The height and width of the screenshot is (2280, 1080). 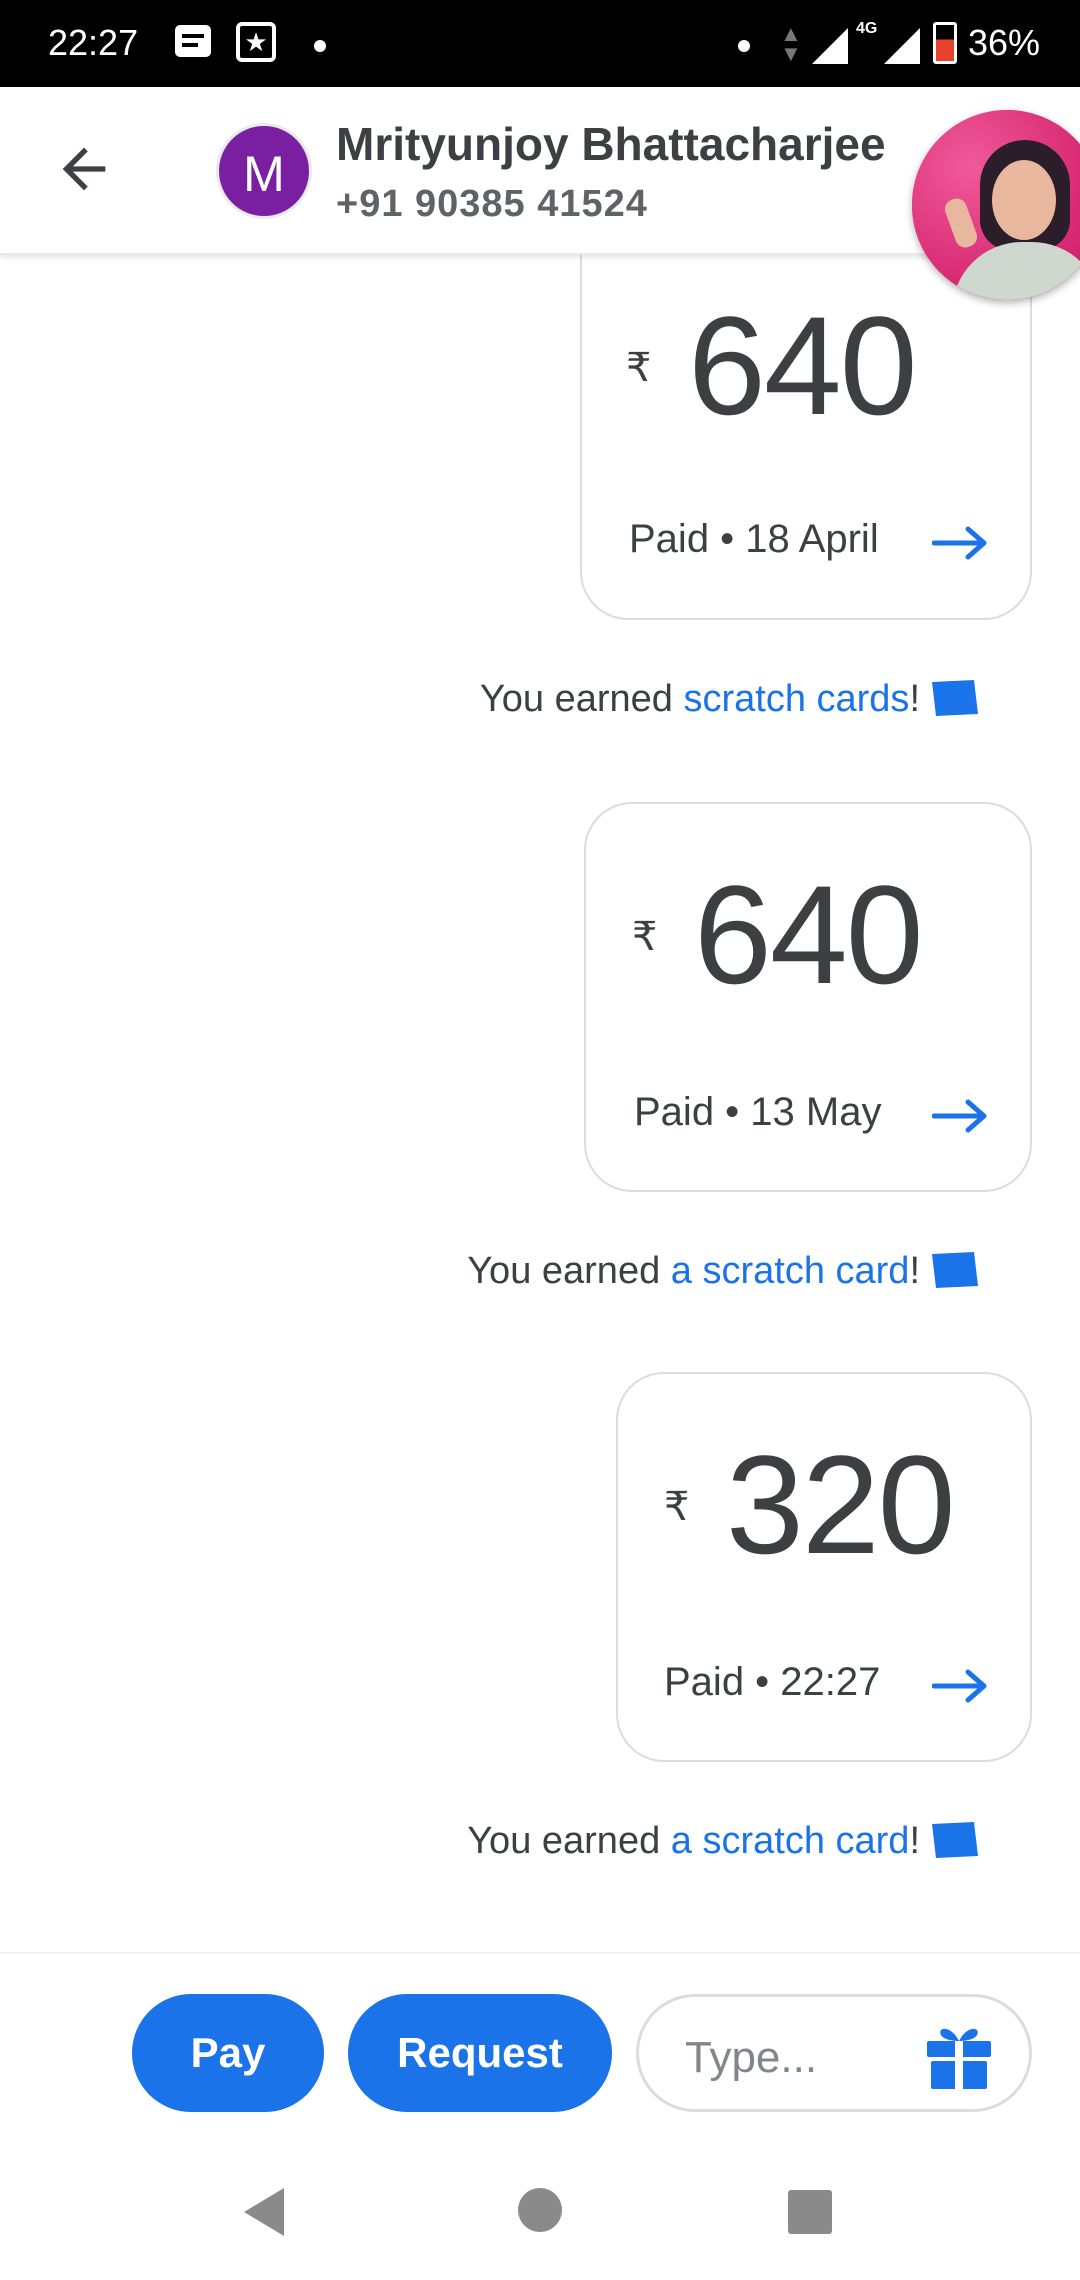 I want to click on data-arrows-icon: ▲ ▼, so click(x=791, y=43).